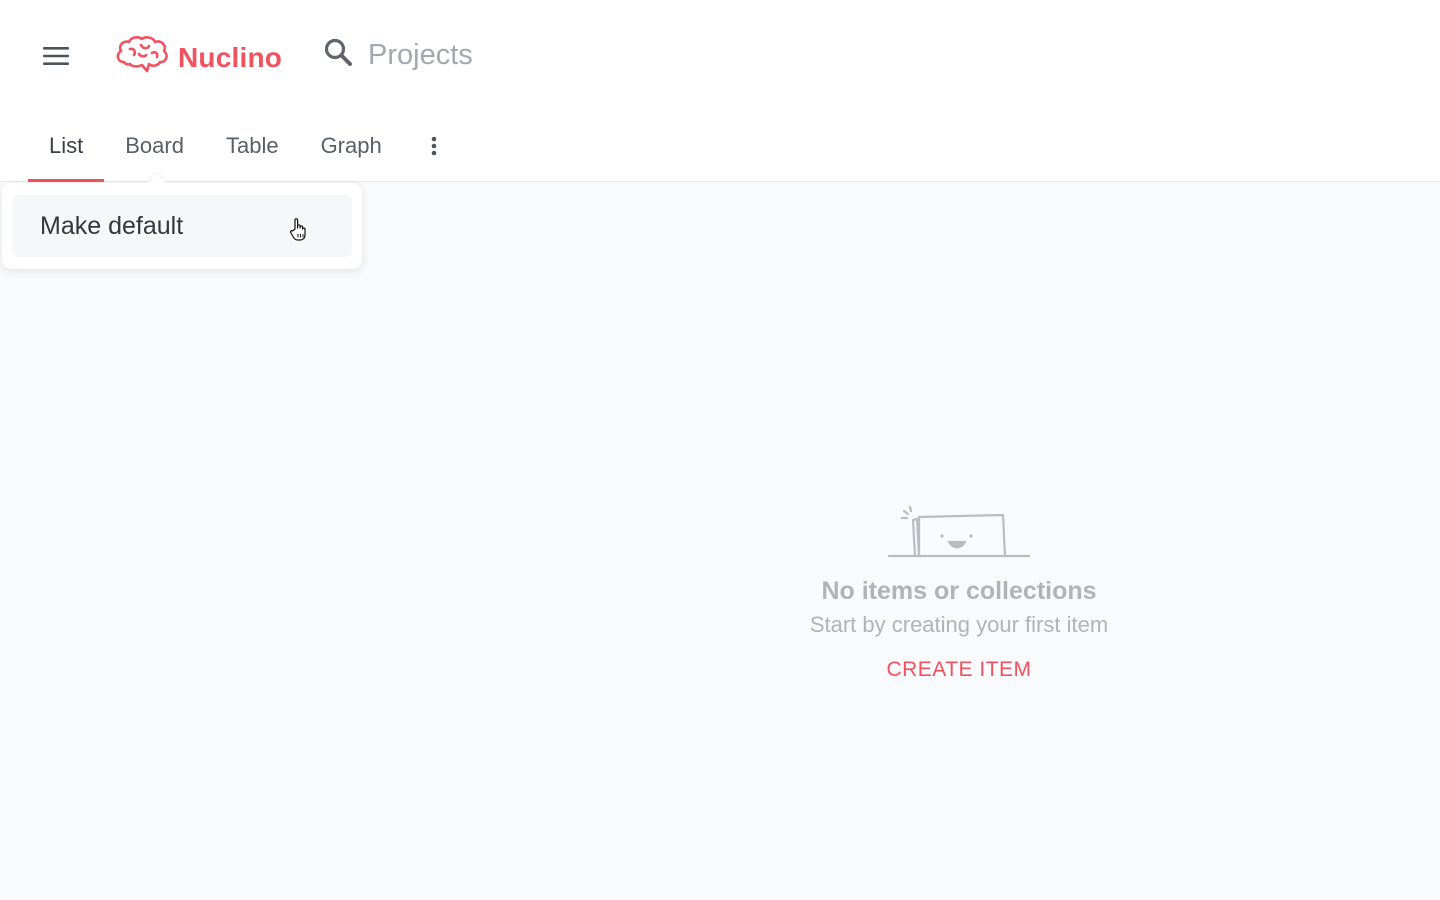 This screenshot has height=900, width=1440. What do you see at coordinates (66, 145) in the screenshot?
I see `tab-label: List` at bounding box center [66, 145].